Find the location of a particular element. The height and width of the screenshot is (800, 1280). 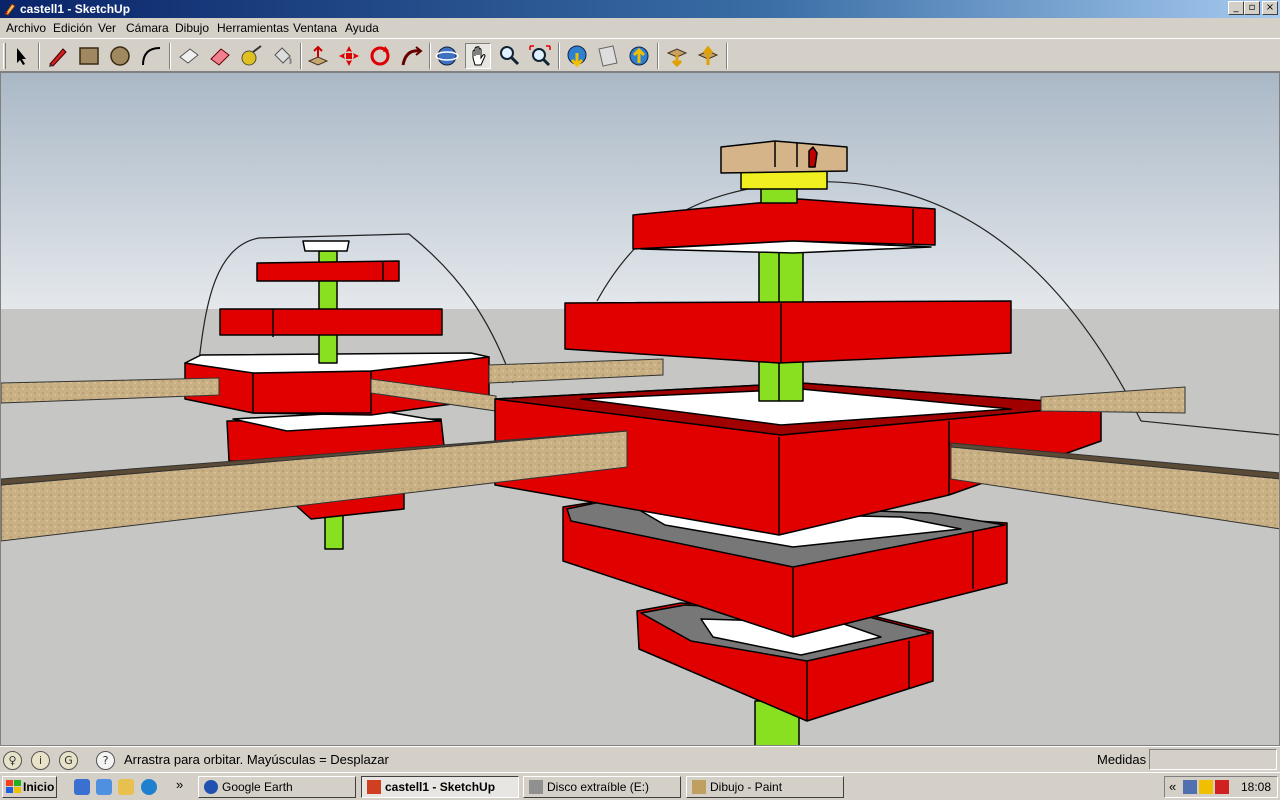

pencil-tool-icon is located at coordinates (58, 56).